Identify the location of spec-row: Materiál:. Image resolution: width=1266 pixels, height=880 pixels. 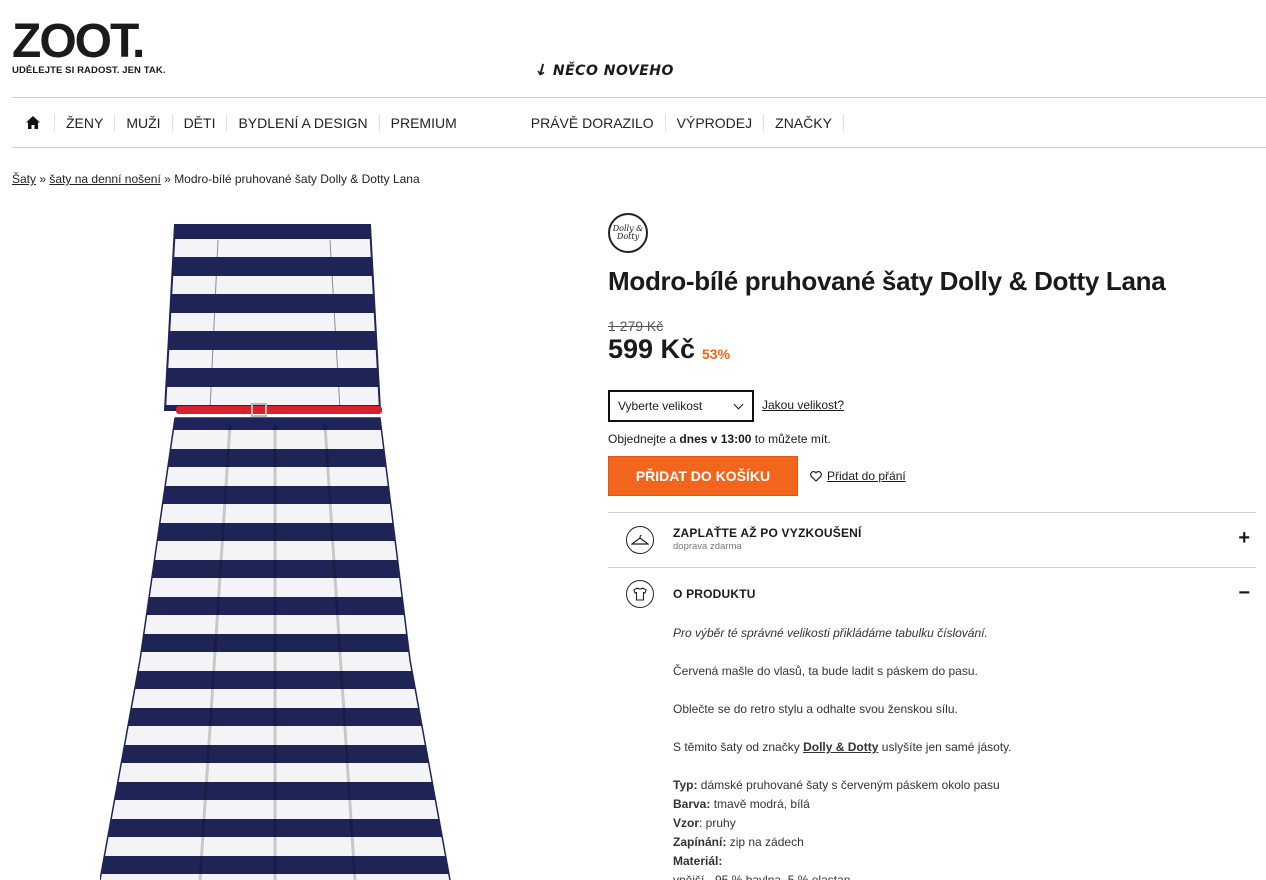
(953, 861).